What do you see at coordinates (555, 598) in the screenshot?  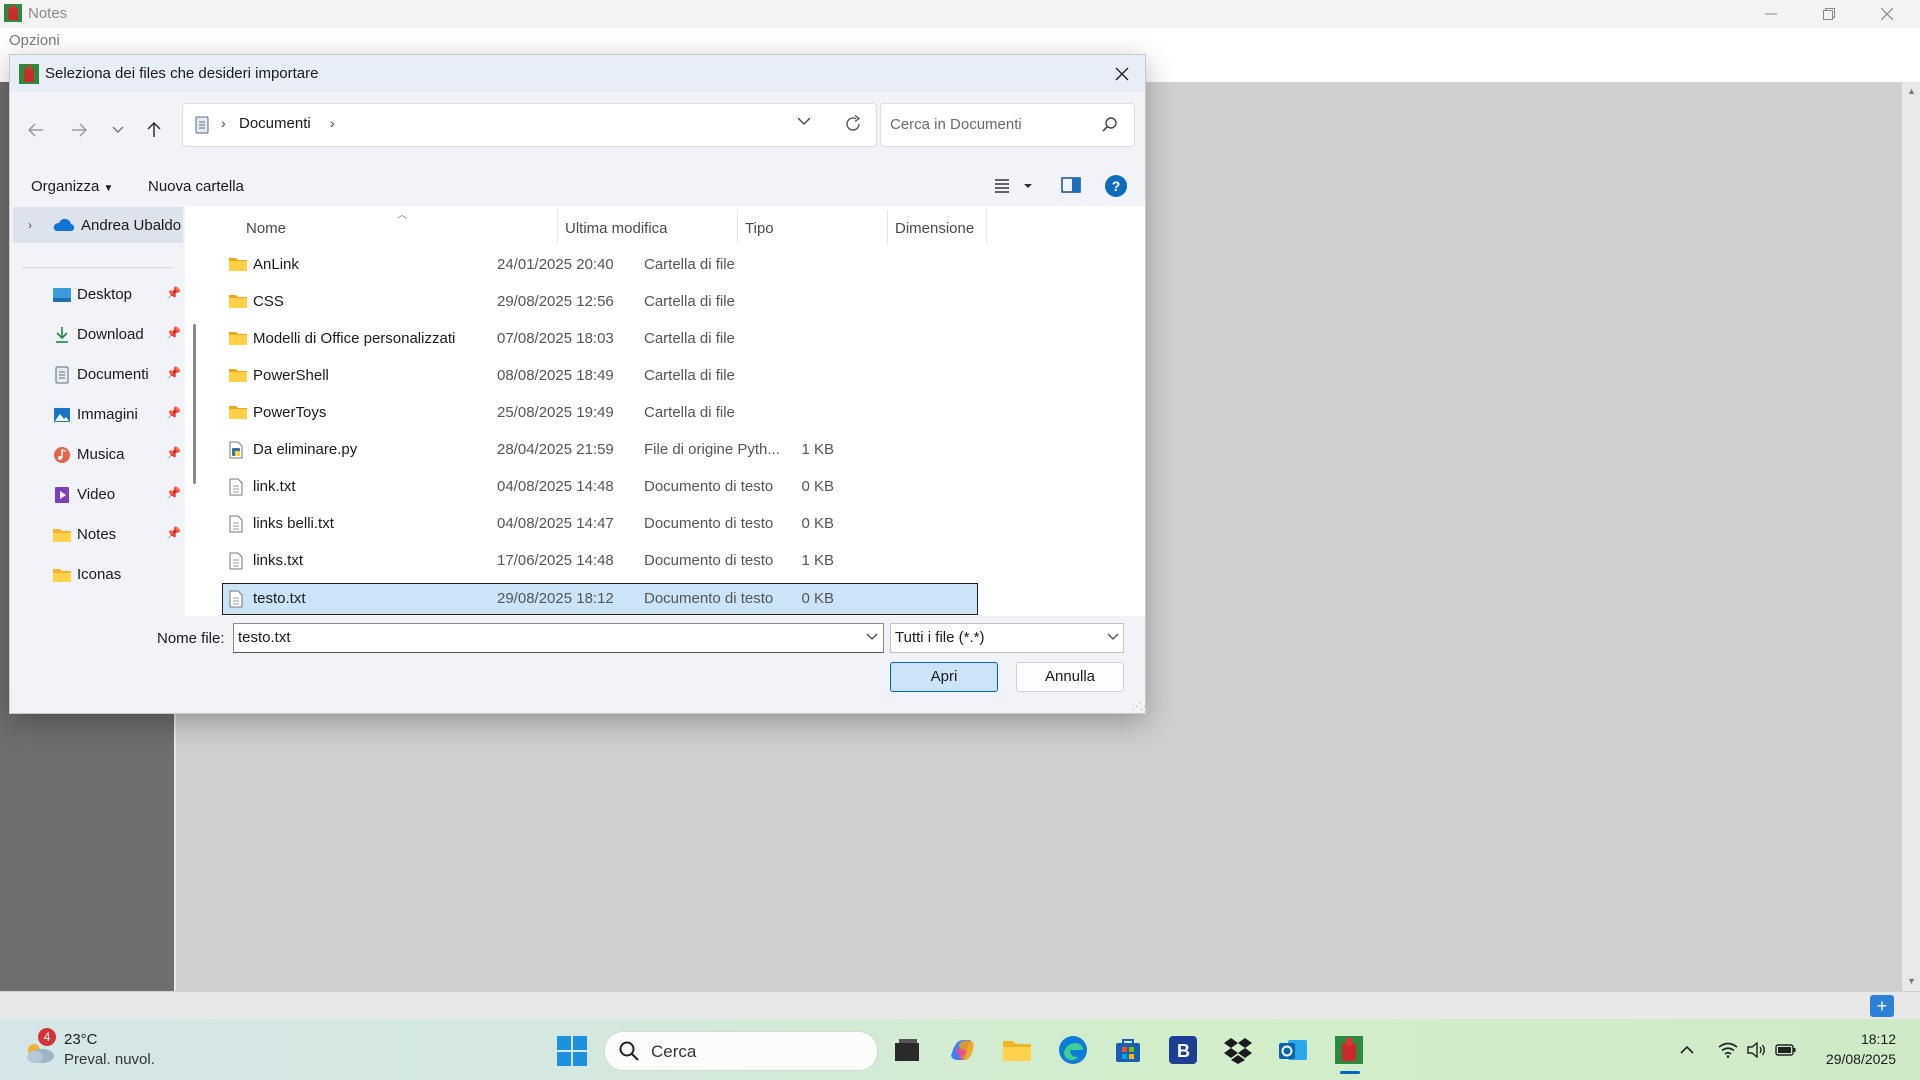 I see `file-modified: 29/08/2025 18:12` at bounding box center [555, 598].